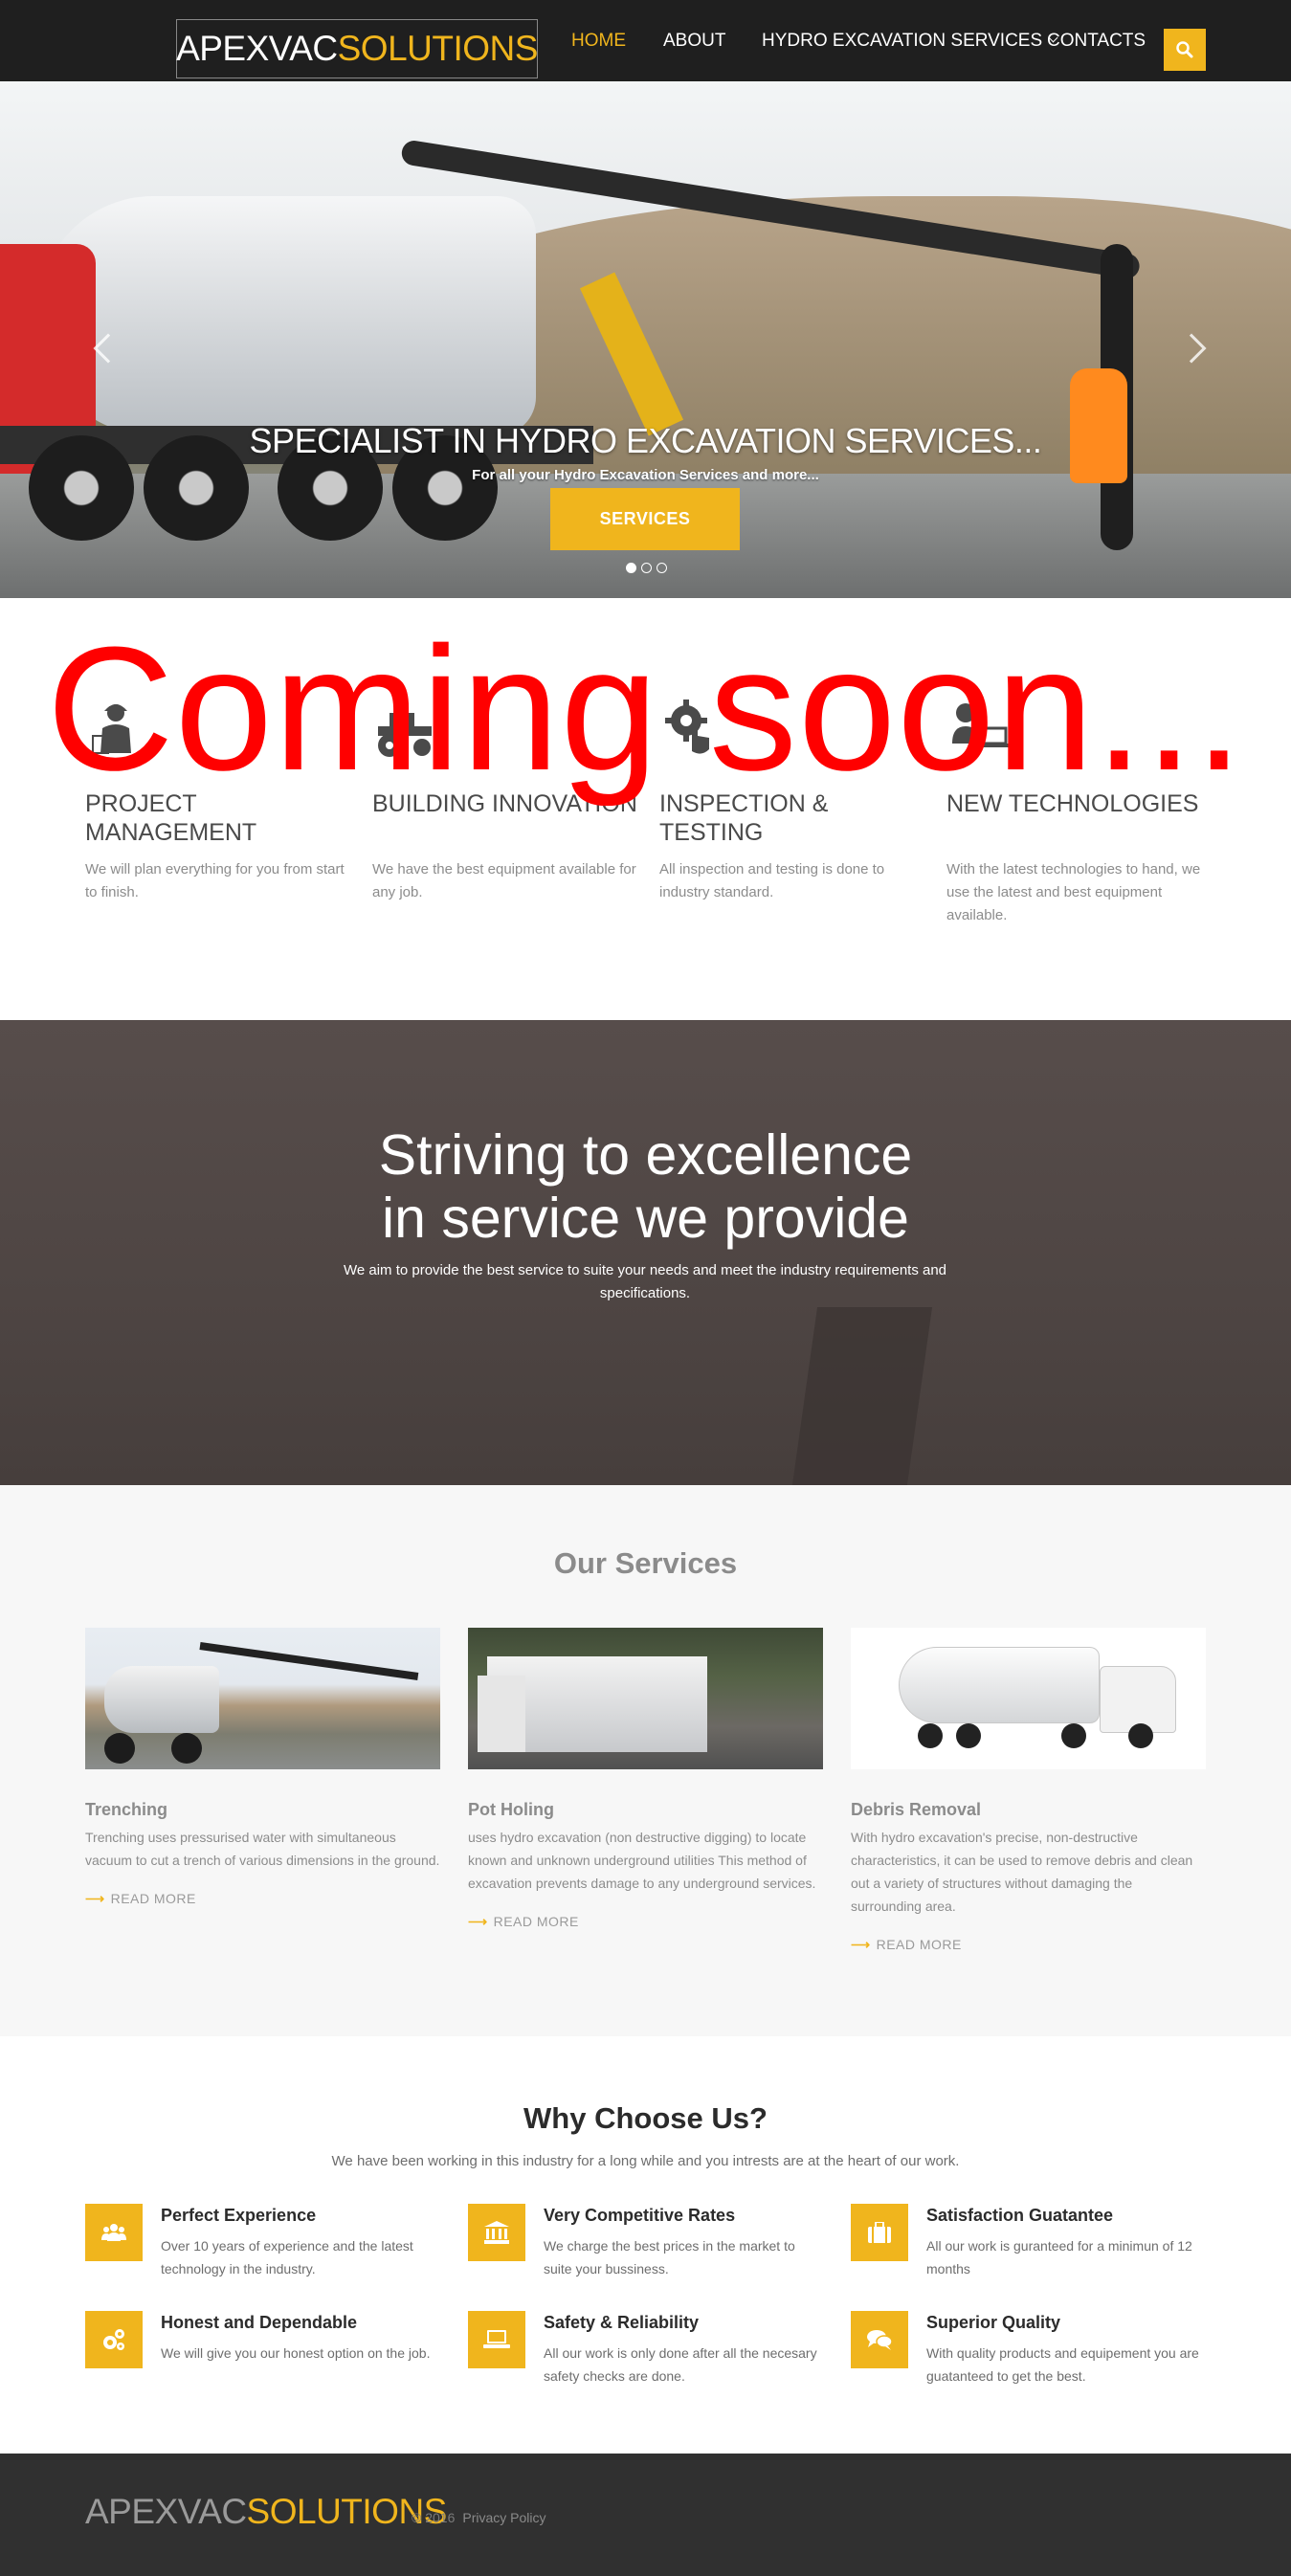  I want to click on privacy-policy-link: Privacy Policy, so click(503, 2517).